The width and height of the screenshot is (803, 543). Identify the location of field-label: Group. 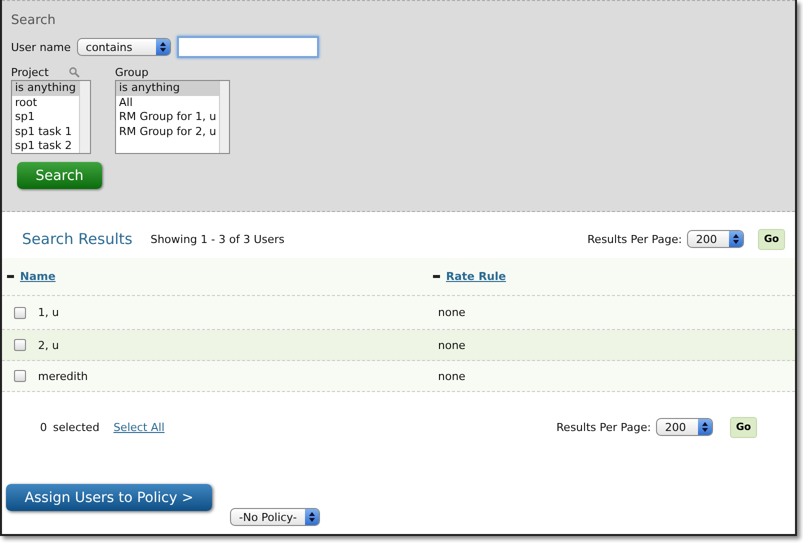
(131, 72).